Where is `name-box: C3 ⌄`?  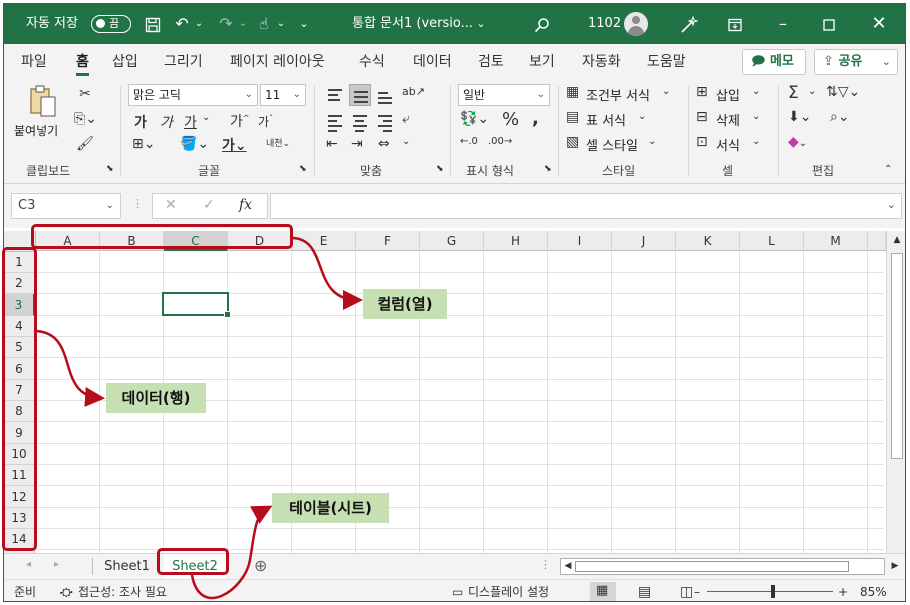 name-box: C3 ⌄ is located at coordinates (66, 206).